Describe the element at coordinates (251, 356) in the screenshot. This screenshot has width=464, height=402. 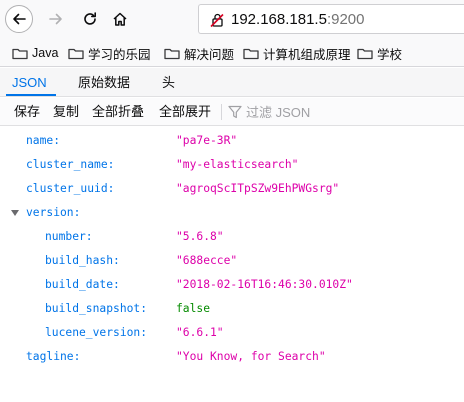
I see `json-string-value: "You Know, for Search"` at that location.